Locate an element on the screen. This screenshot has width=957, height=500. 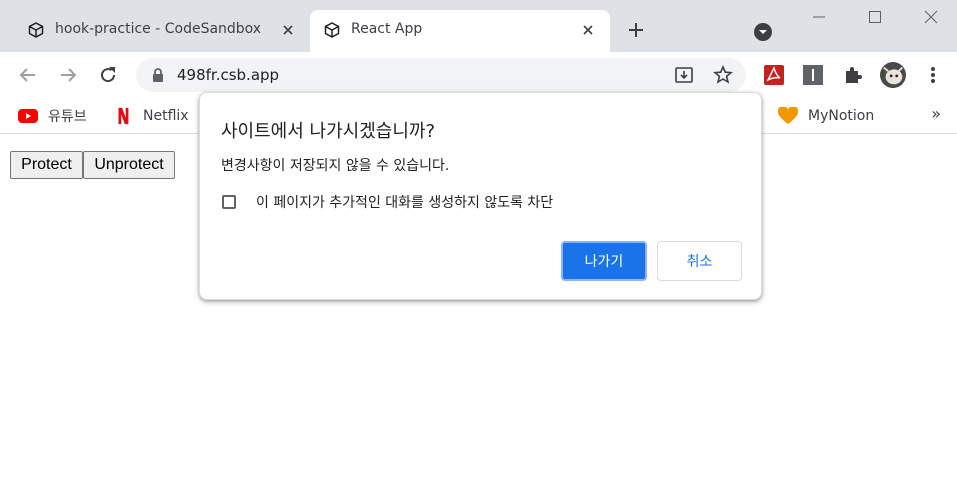
tab-hook-practice: hook-practice - CodeSandbox is located at coordinates (162, 31).